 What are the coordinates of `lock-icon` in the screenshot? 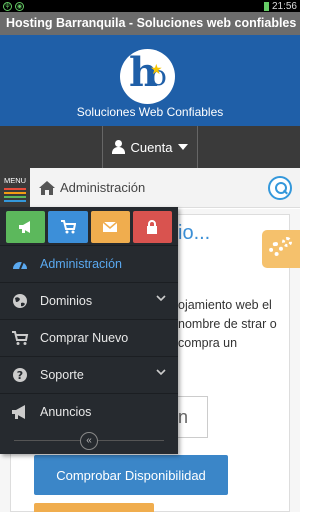 It's located at (152, 227).